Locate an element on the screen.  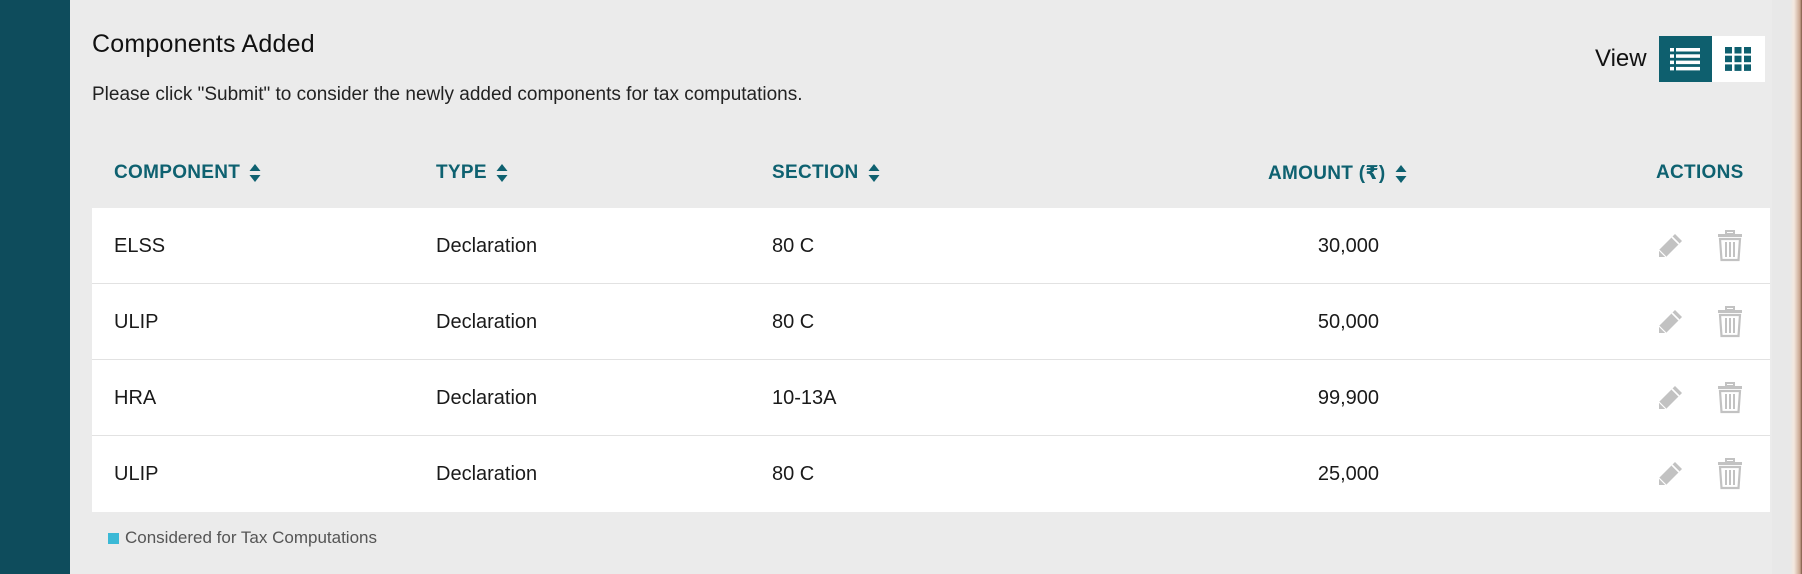
table-row: ELSS Declaration 80 C 30,000 is located at coordinates (931, 246).